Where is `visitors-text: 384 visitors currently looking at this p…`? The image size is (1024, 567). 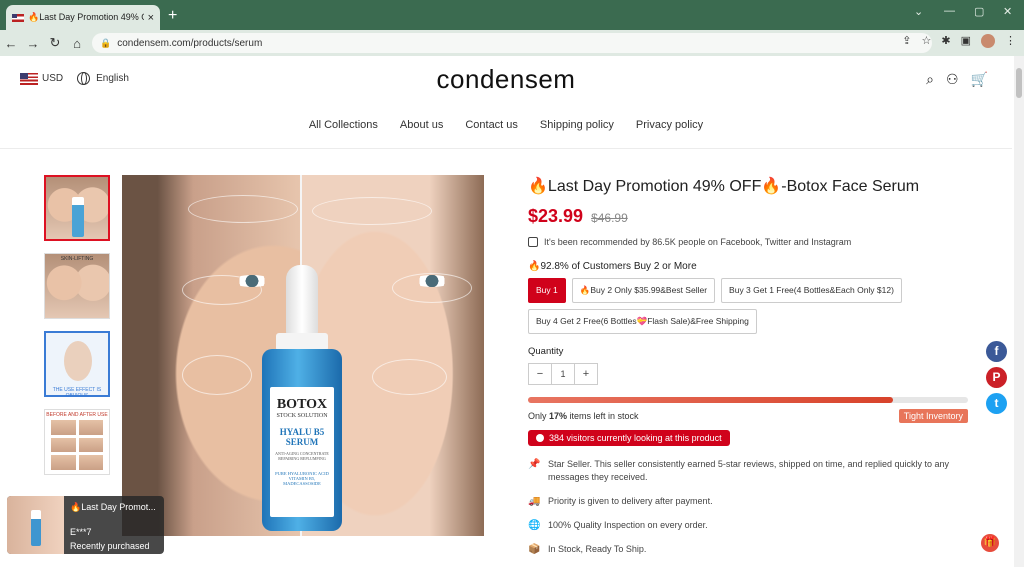
visitors-text: 384 visitors currently looking at this p… is located at coordinates (635, 438).